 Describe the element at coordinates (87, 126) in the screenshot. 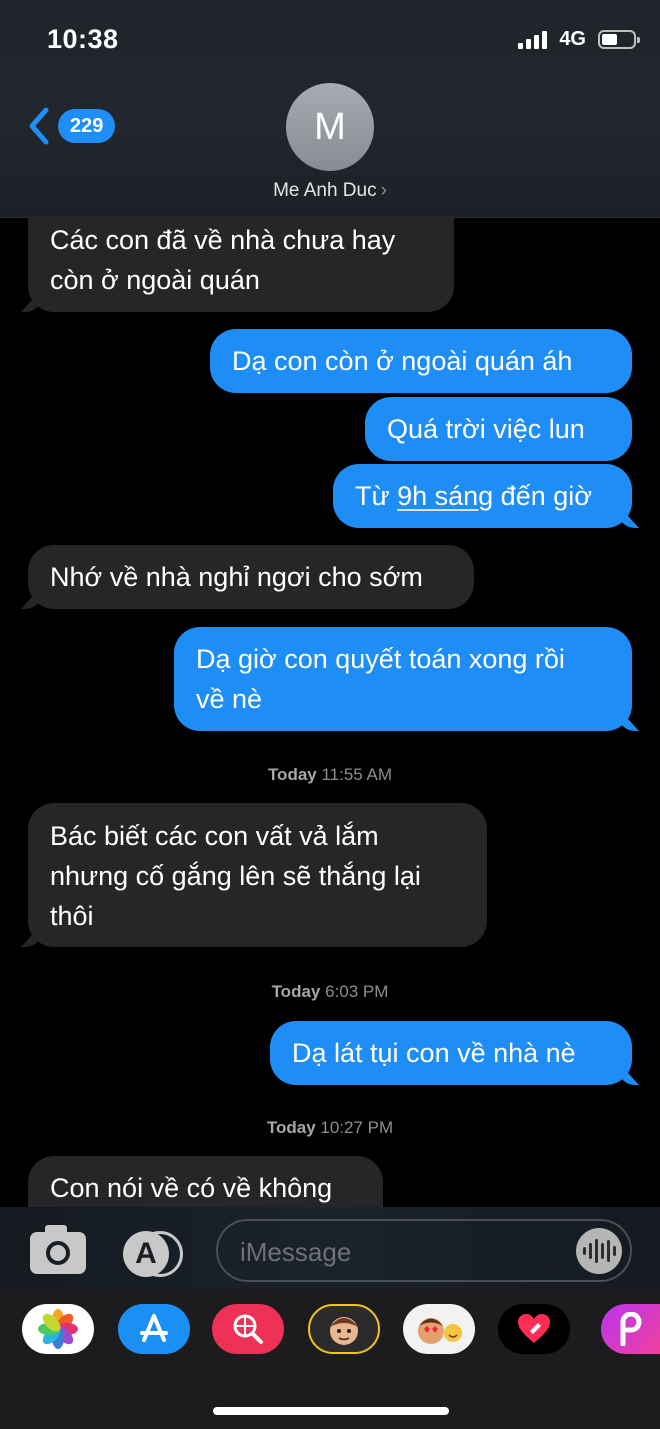

I see `unread-count-badge: 229` at that location.